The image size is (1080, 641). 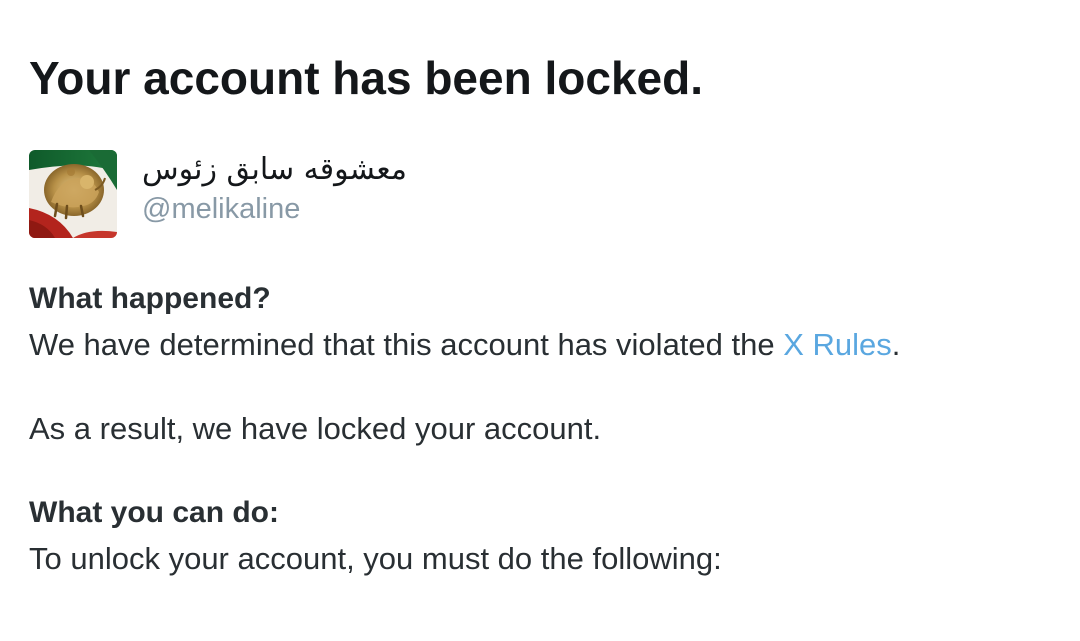 What do you see at coordinates (837, 344) in the screenshot?
I see `x-rules-link: X Rules` at bounding box center [837, 344].